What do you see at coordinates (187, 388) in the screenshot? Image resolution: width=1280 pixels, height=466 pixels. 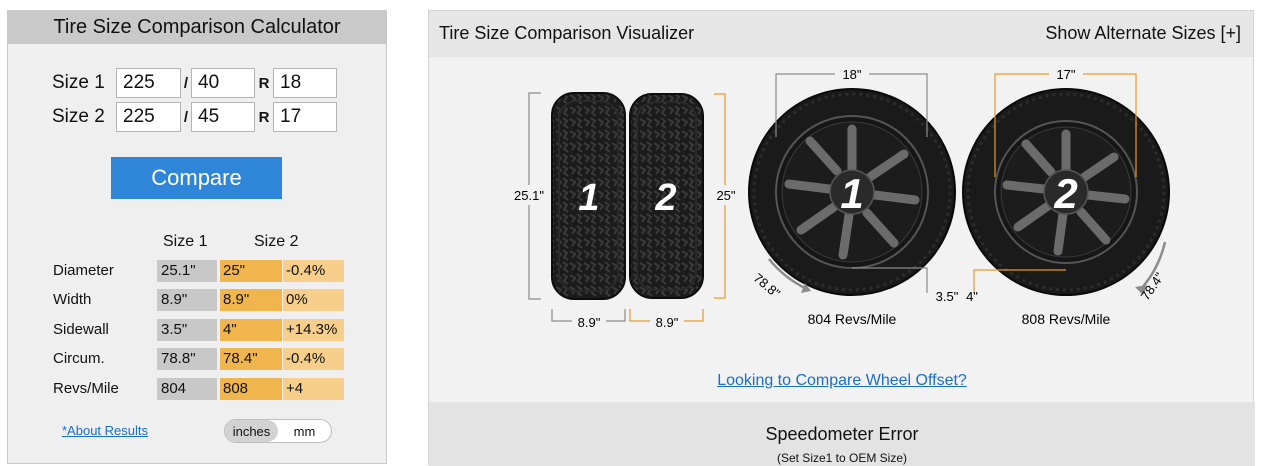 I see `result-size1-value: 804` at bounding box center [187, 388].